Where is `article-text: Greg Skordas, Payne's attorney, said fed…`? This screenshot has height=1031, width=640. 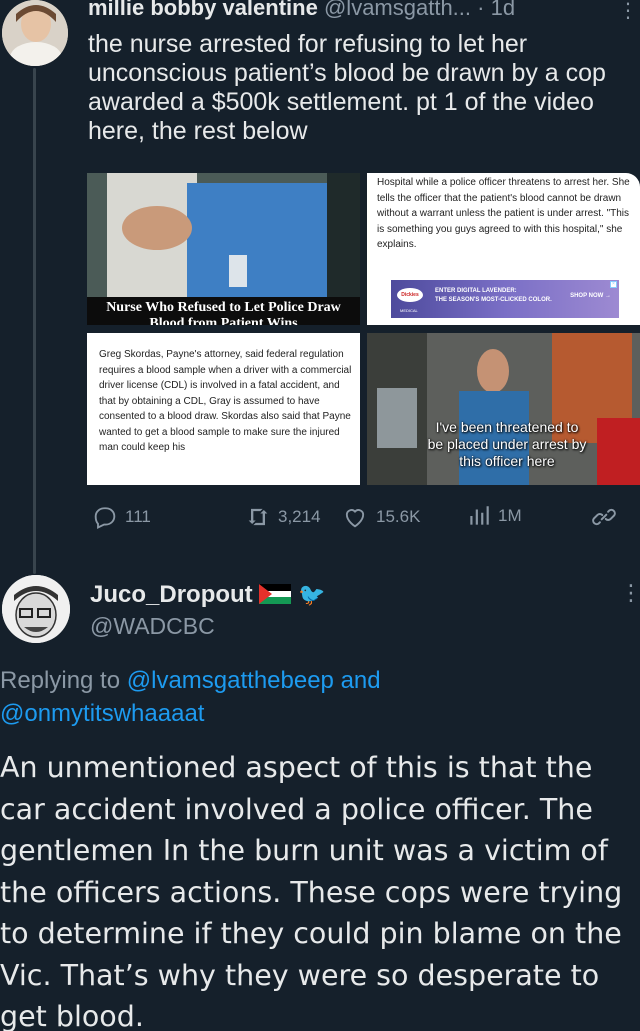 article-text: Greg Skordas, Payne's attorney, said fed… is located at coordinates (225, 401).